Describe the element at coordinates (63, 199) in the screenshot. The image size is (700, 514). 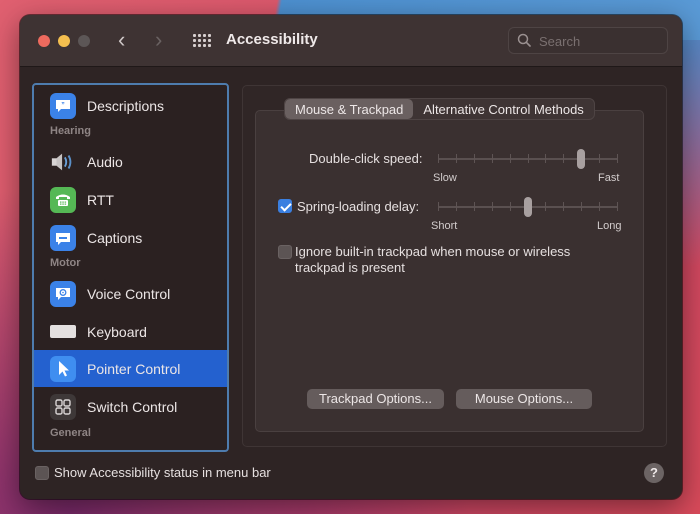
I see `telephone-icon` at that location.